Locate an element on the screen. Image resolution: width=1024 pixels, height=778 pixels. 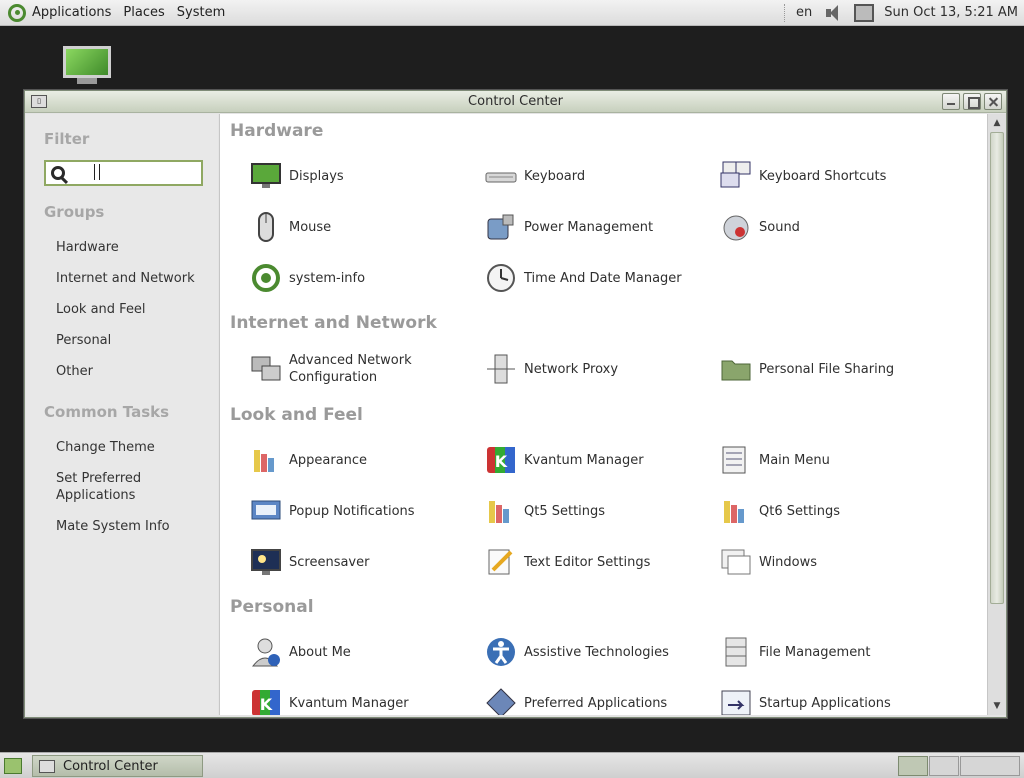
applet-system-info: system-info is located at coordinates (360, 278).